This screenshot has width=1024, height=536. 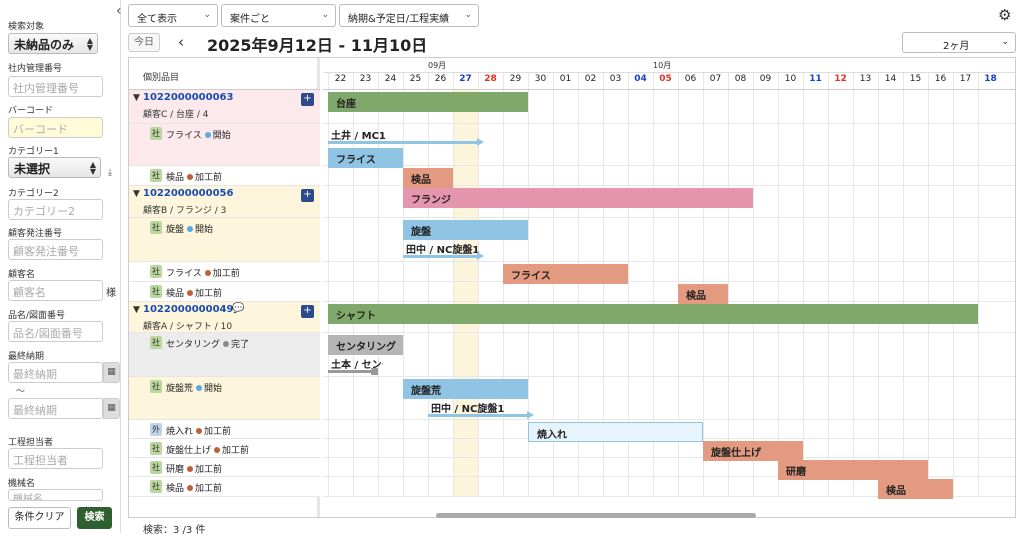 I want to click on gear-icon: ⚙, so click(x=1004, y=15).